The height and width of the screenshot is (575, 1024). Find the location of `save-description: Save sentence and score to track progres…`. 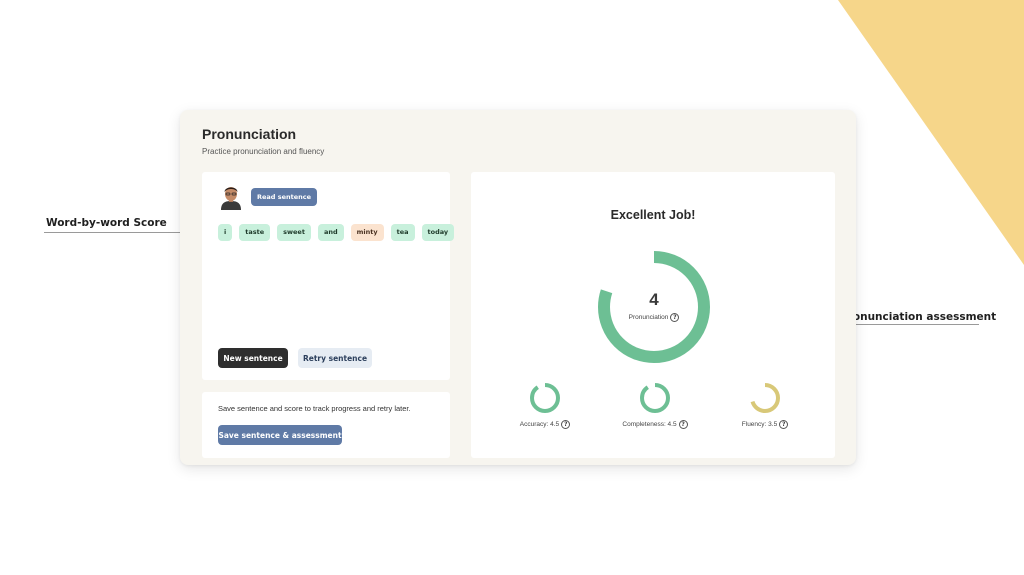

save-description: Save sentence and score to track progres… is located at coordinates (314, 408).